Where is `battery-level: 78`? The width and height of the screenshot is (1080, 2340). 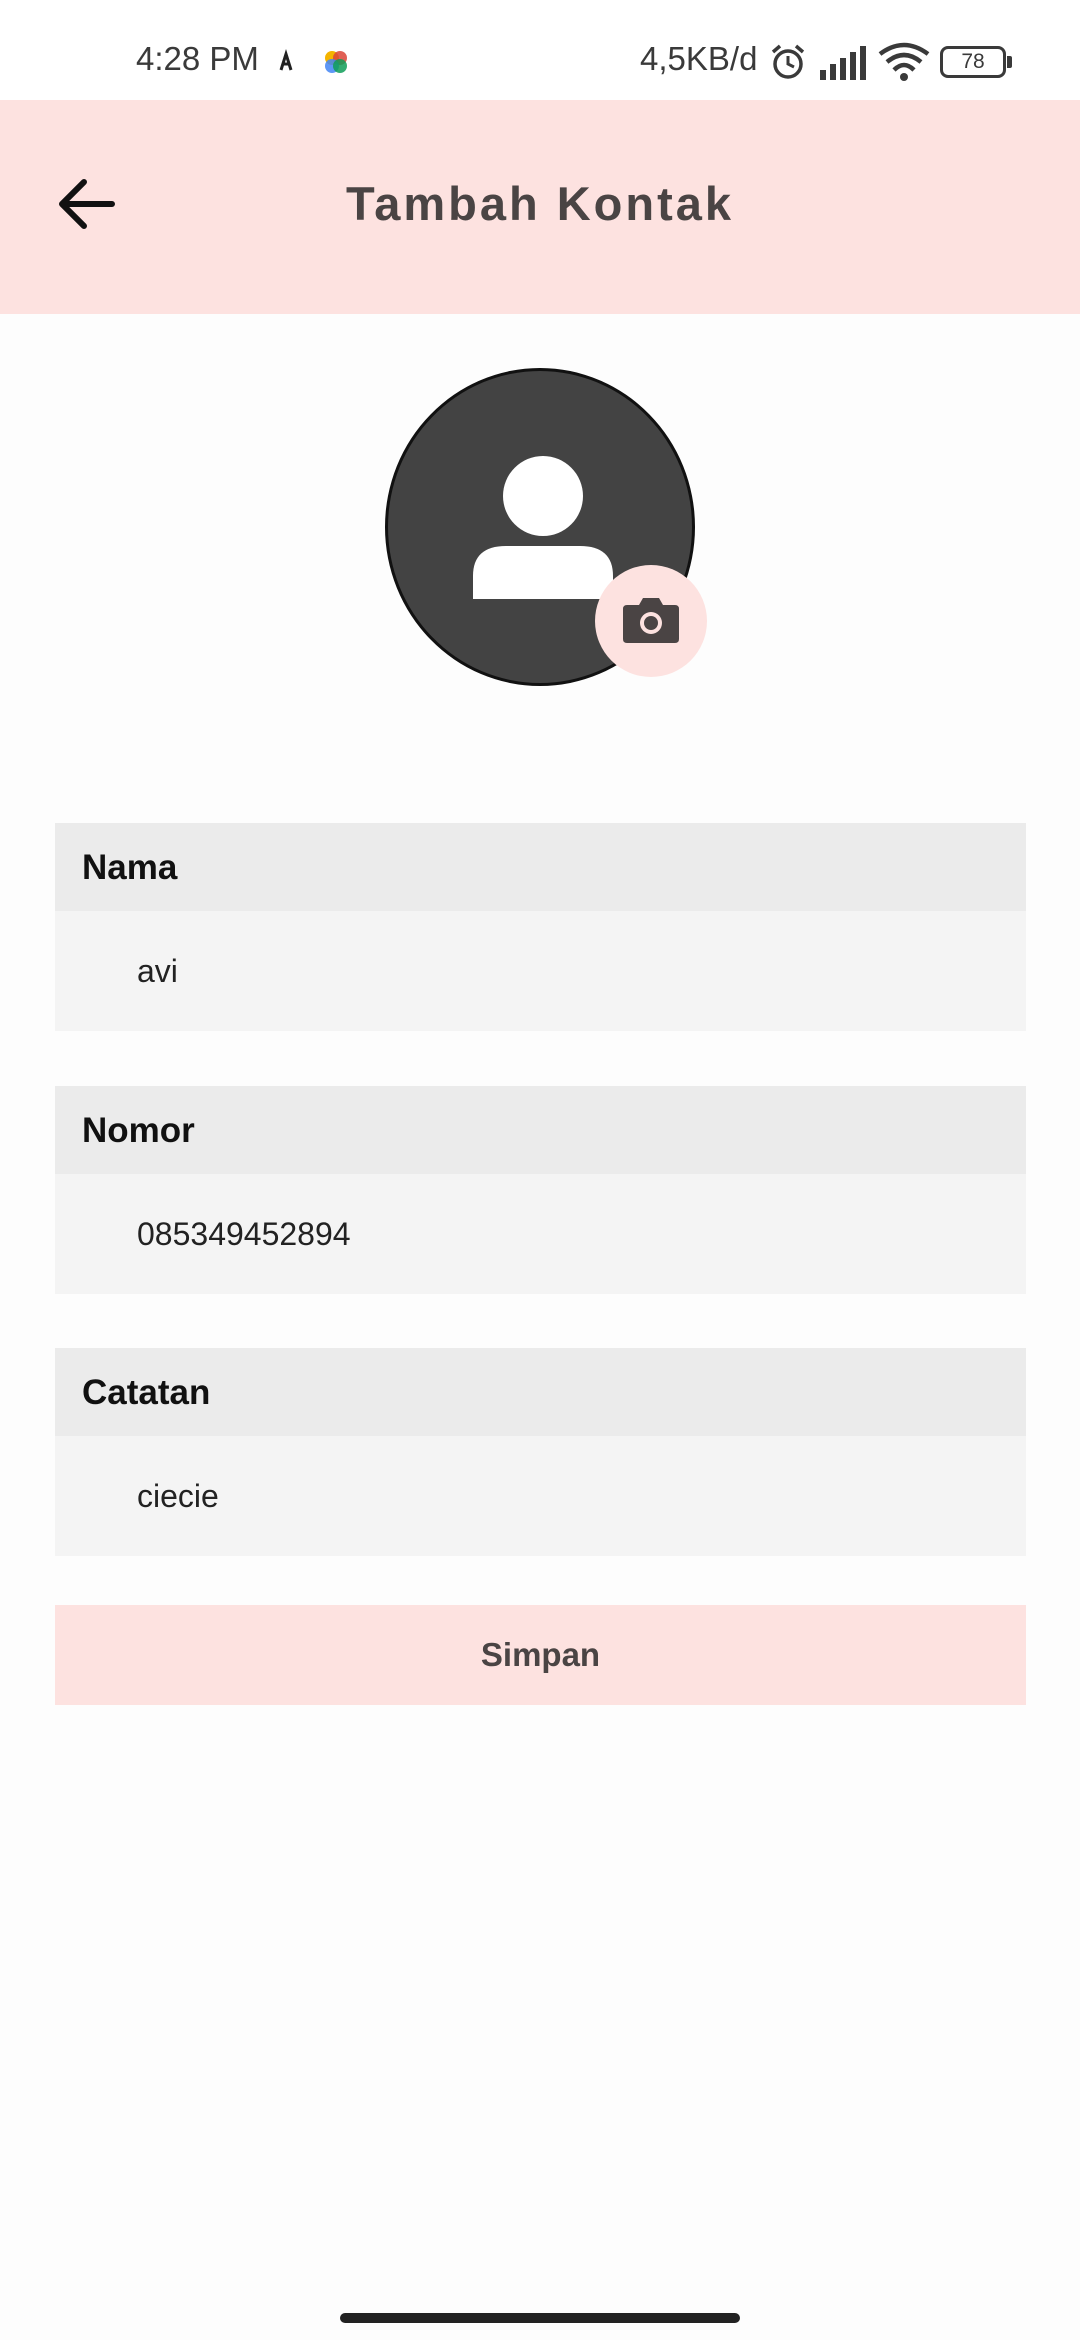
battery-level: 78 is located at coordinates (973, 62).